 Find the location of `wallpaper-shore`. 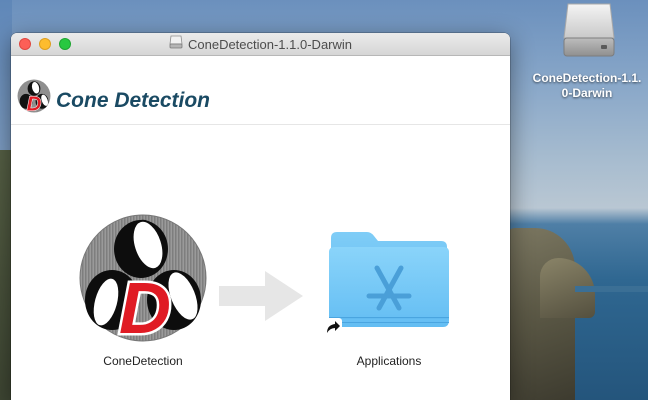

wallpaper-shore is located at coordinates (611, 289).